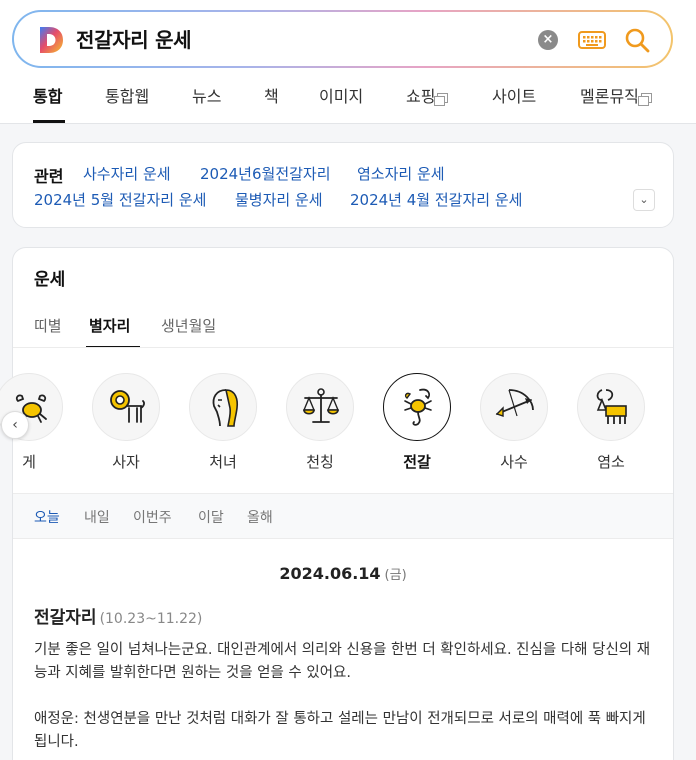  I want to click on related-link: 2024년6월전갈자리, so click(265, 174).